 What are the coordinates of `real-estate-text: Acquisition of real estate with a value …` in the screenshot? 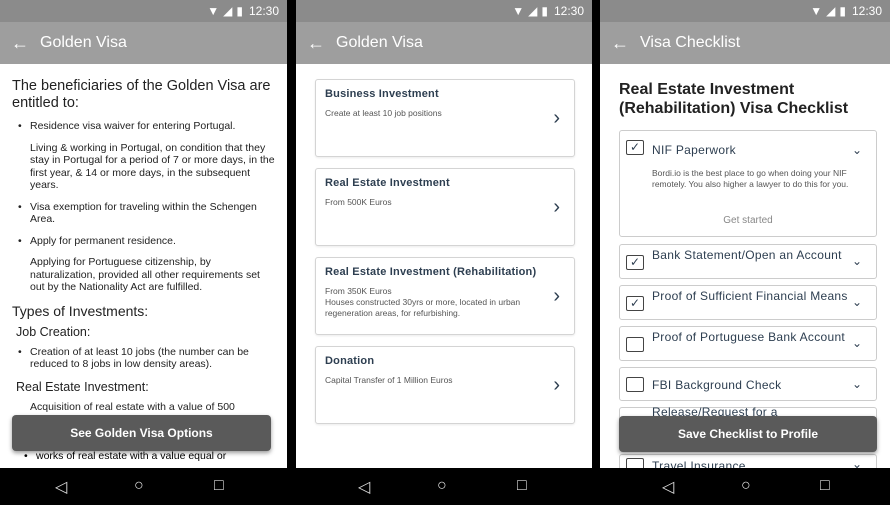 It's located at (132, 406).